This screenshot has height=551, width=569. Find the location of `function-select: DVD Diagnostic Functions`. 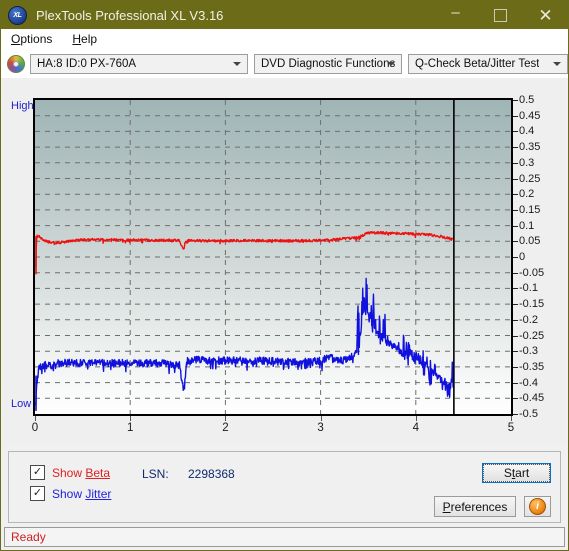

function-select: DVD Diagnostic Functions is located at coordinates (328, 63).